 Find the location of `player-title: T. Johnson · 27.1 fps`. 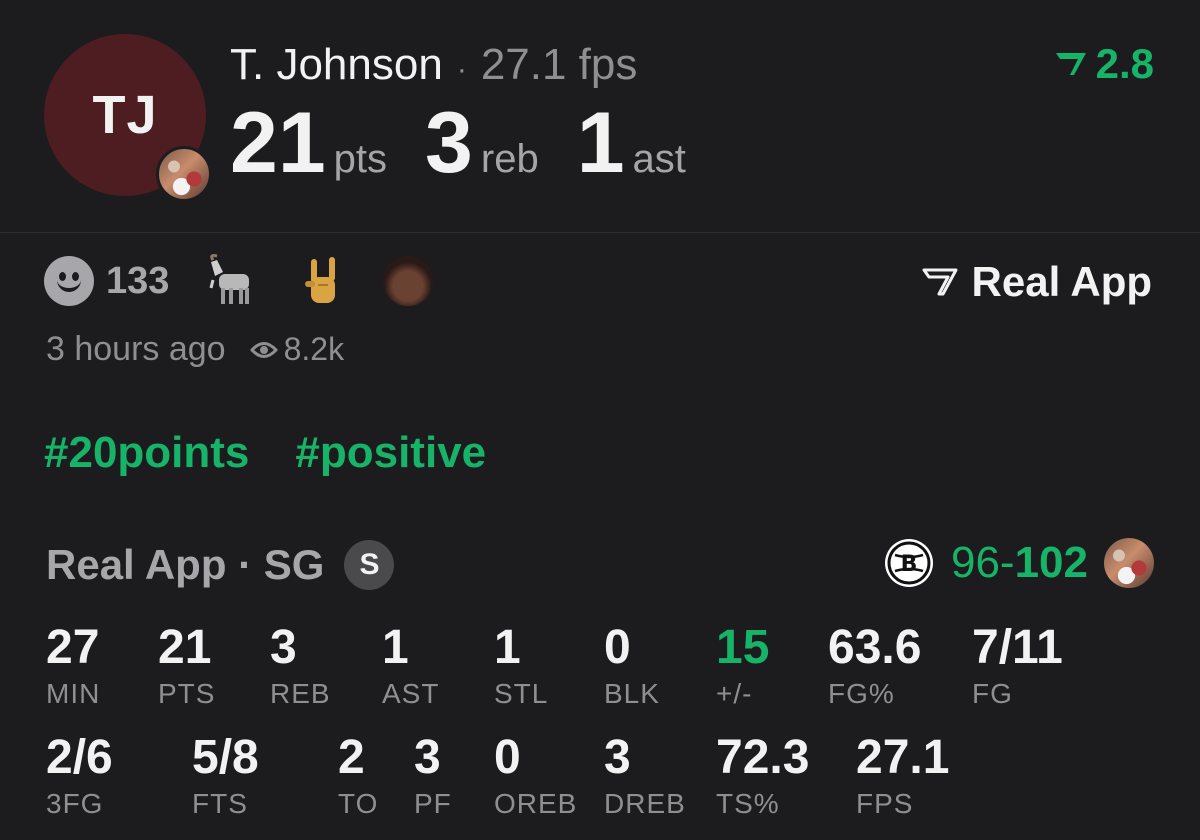

player-title: T. Johnson · 27.1 fps is located at coordinates (433, 65).